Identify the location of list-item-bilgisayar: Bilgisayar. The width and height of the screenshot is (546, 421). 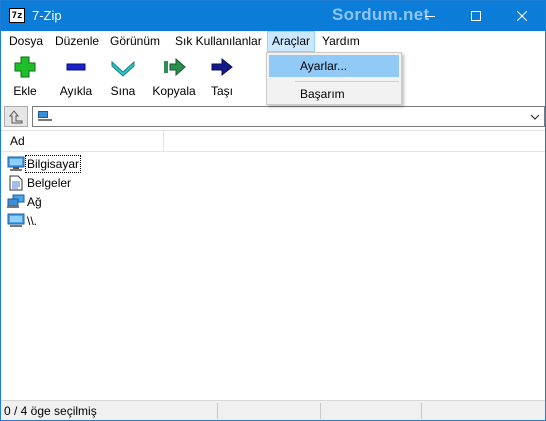
(44, 163).